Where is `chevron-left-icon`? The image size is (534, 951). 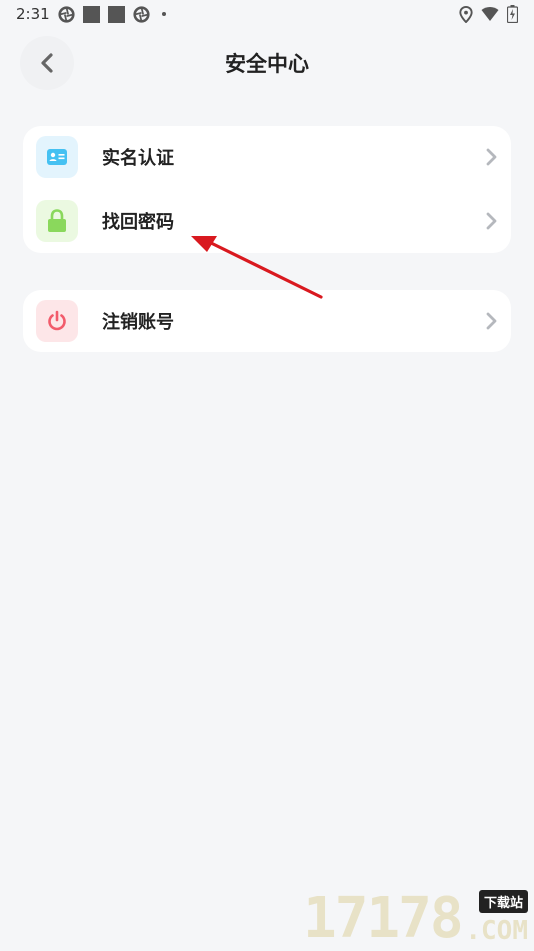 chevron-left-icon is located at coordinates (47, 63).